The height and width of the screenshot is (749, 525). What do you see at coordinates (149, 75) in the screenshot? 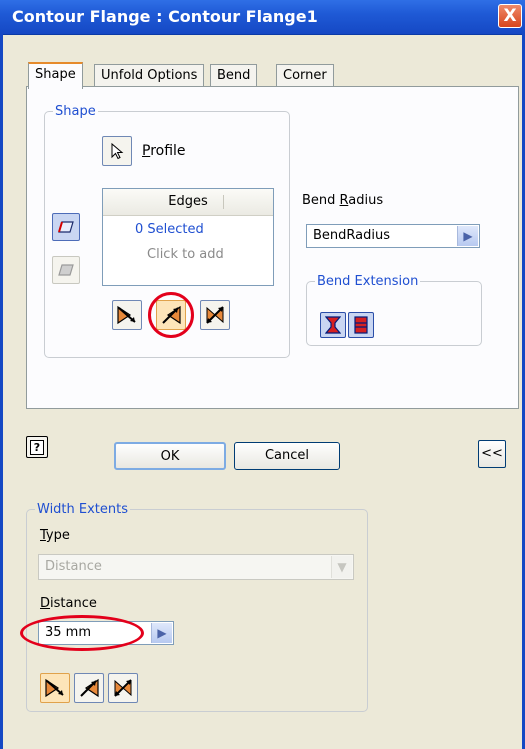
I see `tab-unfold-options: Unfold Options` at bounding box center [149, 75].